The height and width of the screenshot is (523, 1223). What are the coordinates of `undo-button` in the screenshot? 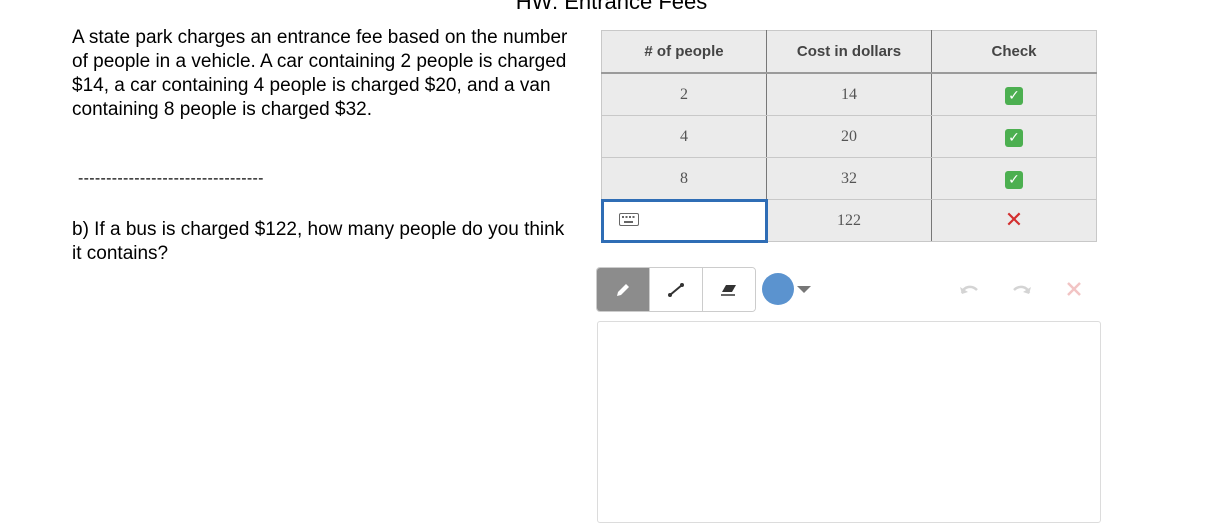 It's located at (969, 289).